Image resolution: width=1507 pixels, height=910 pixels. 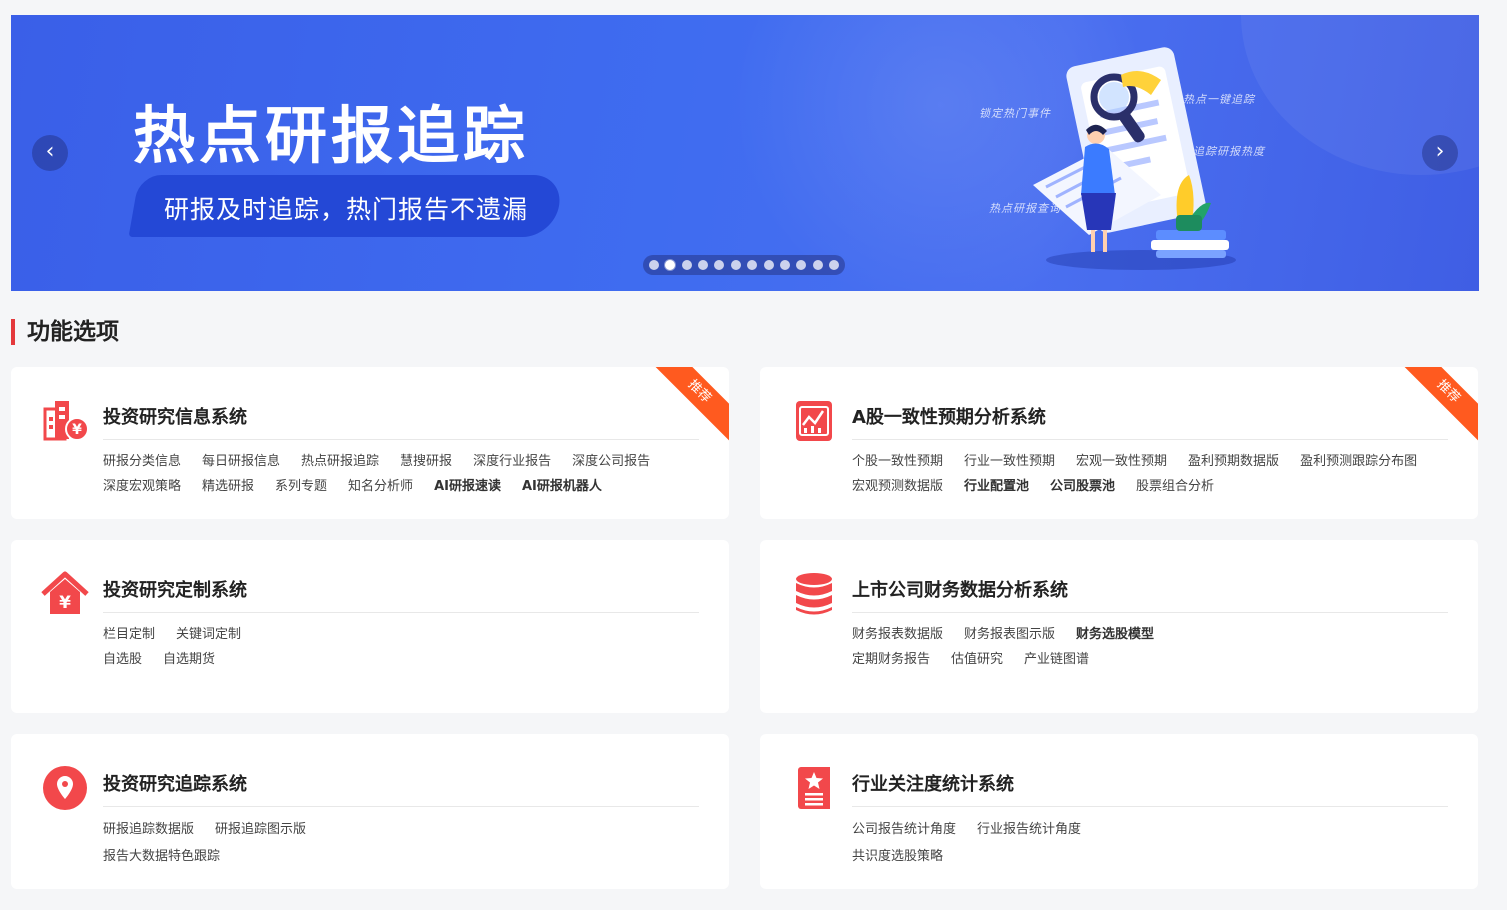 I want to click on card-links: 公司报告统计角度 行业报告统计角度 共识度选股策略, so click(x=1152, y=841).